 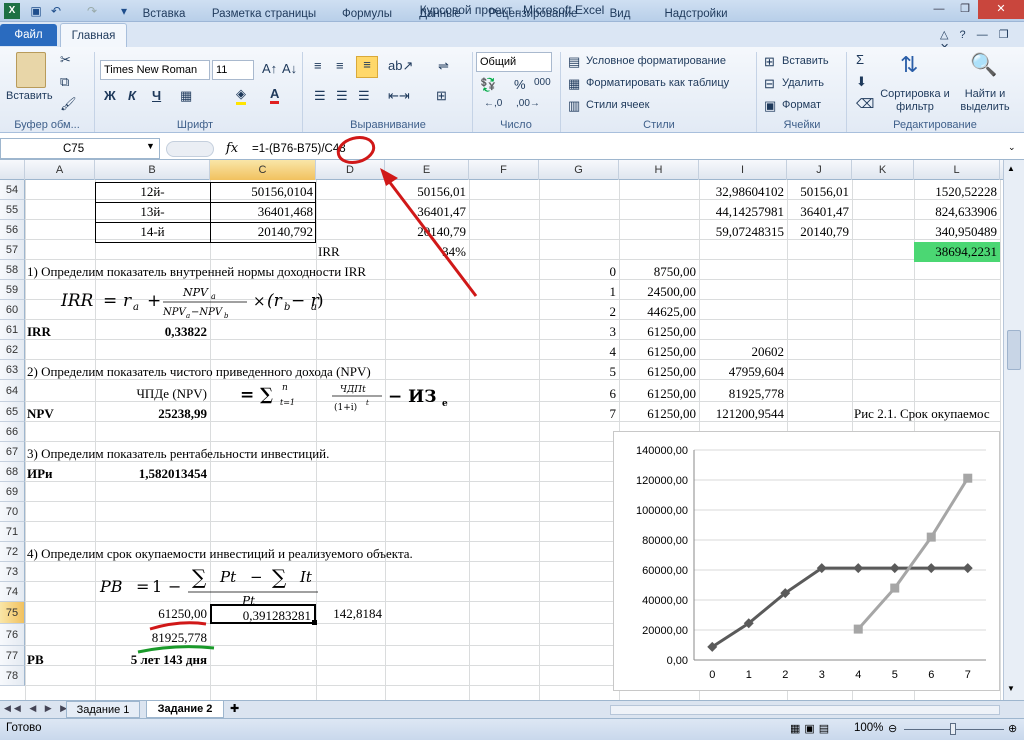 What do you see at coordinates (263, 614) in the screenshot?
I see `cell-C75-selected: 0,391283281` at bounding box center [263, 614].